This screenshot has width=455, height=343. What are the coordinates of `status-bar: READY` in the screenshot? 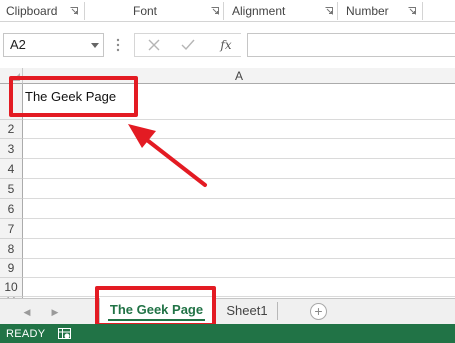 It's located at (227, 333).